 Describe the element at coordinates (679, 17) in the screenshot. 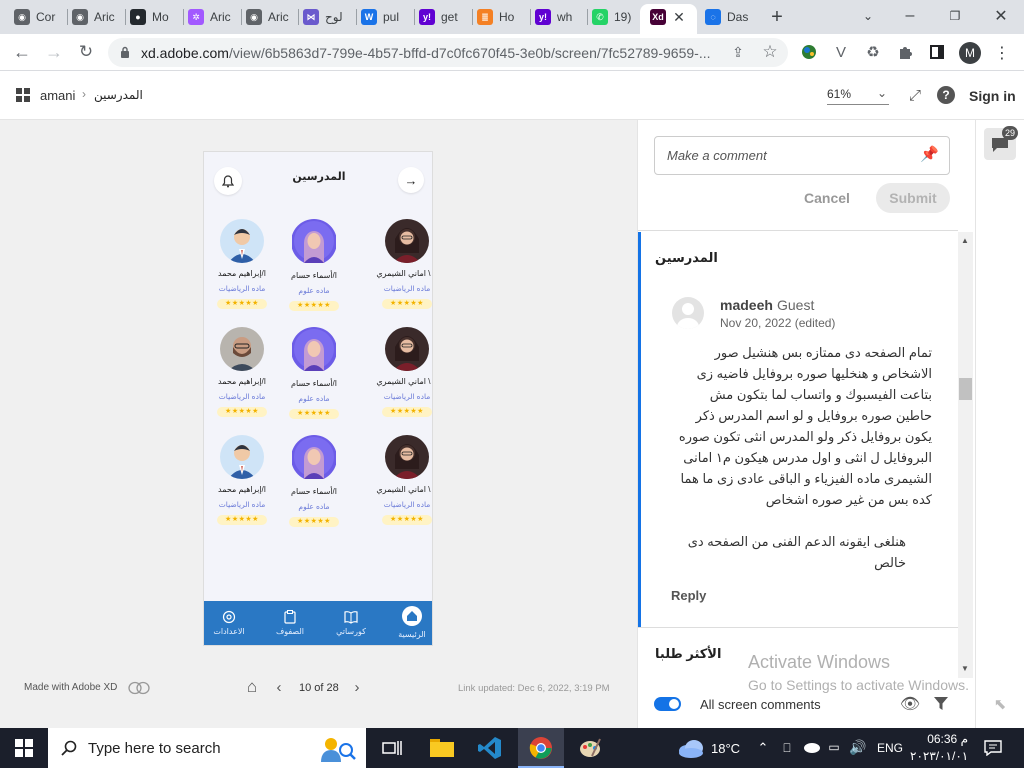

I see `close-tab-icon: ✕` at that location.